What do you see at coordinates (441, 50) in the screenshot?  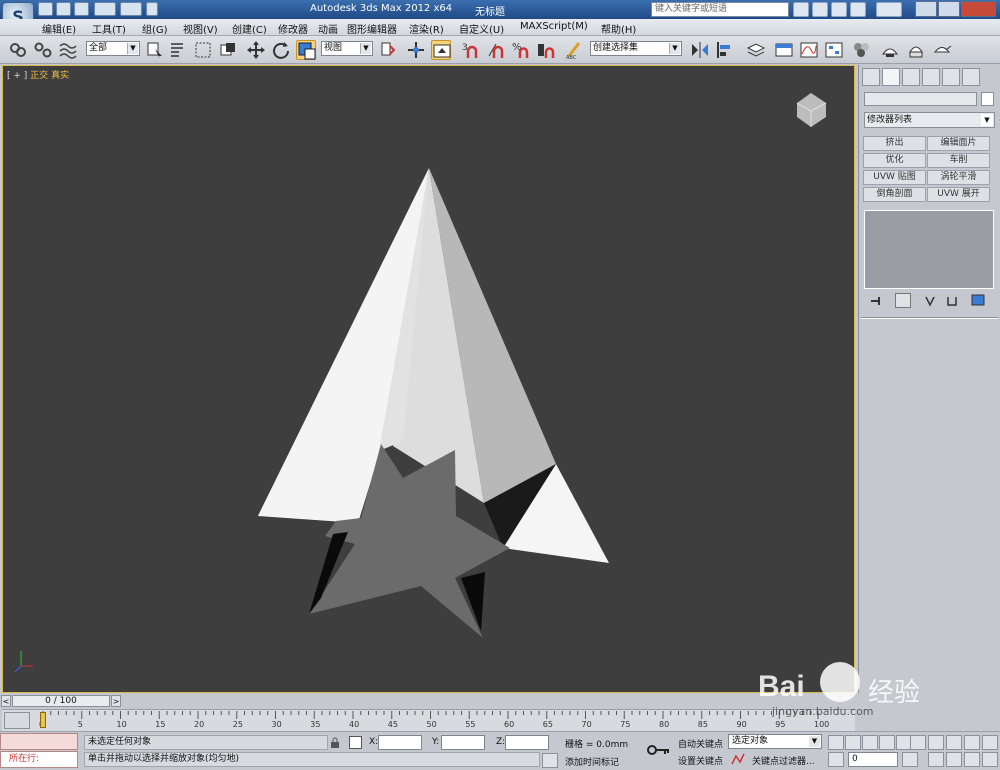 I see `keyboard-shortcut-override-icon` at bounding box center [441, 50].